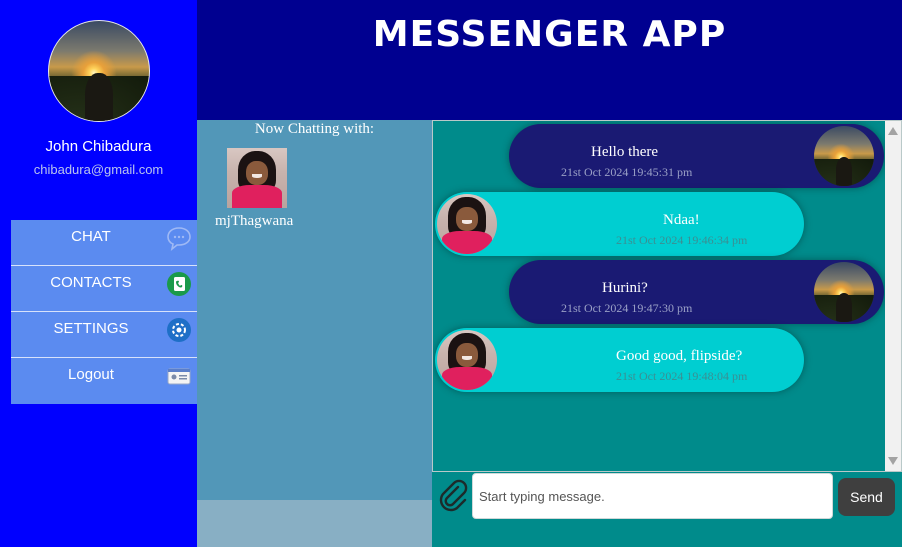 This screenshot has width=902, height=547. I want to click on message-timestamp: 21st Oct 2024 19:45:31 pm, so click(627, 172).